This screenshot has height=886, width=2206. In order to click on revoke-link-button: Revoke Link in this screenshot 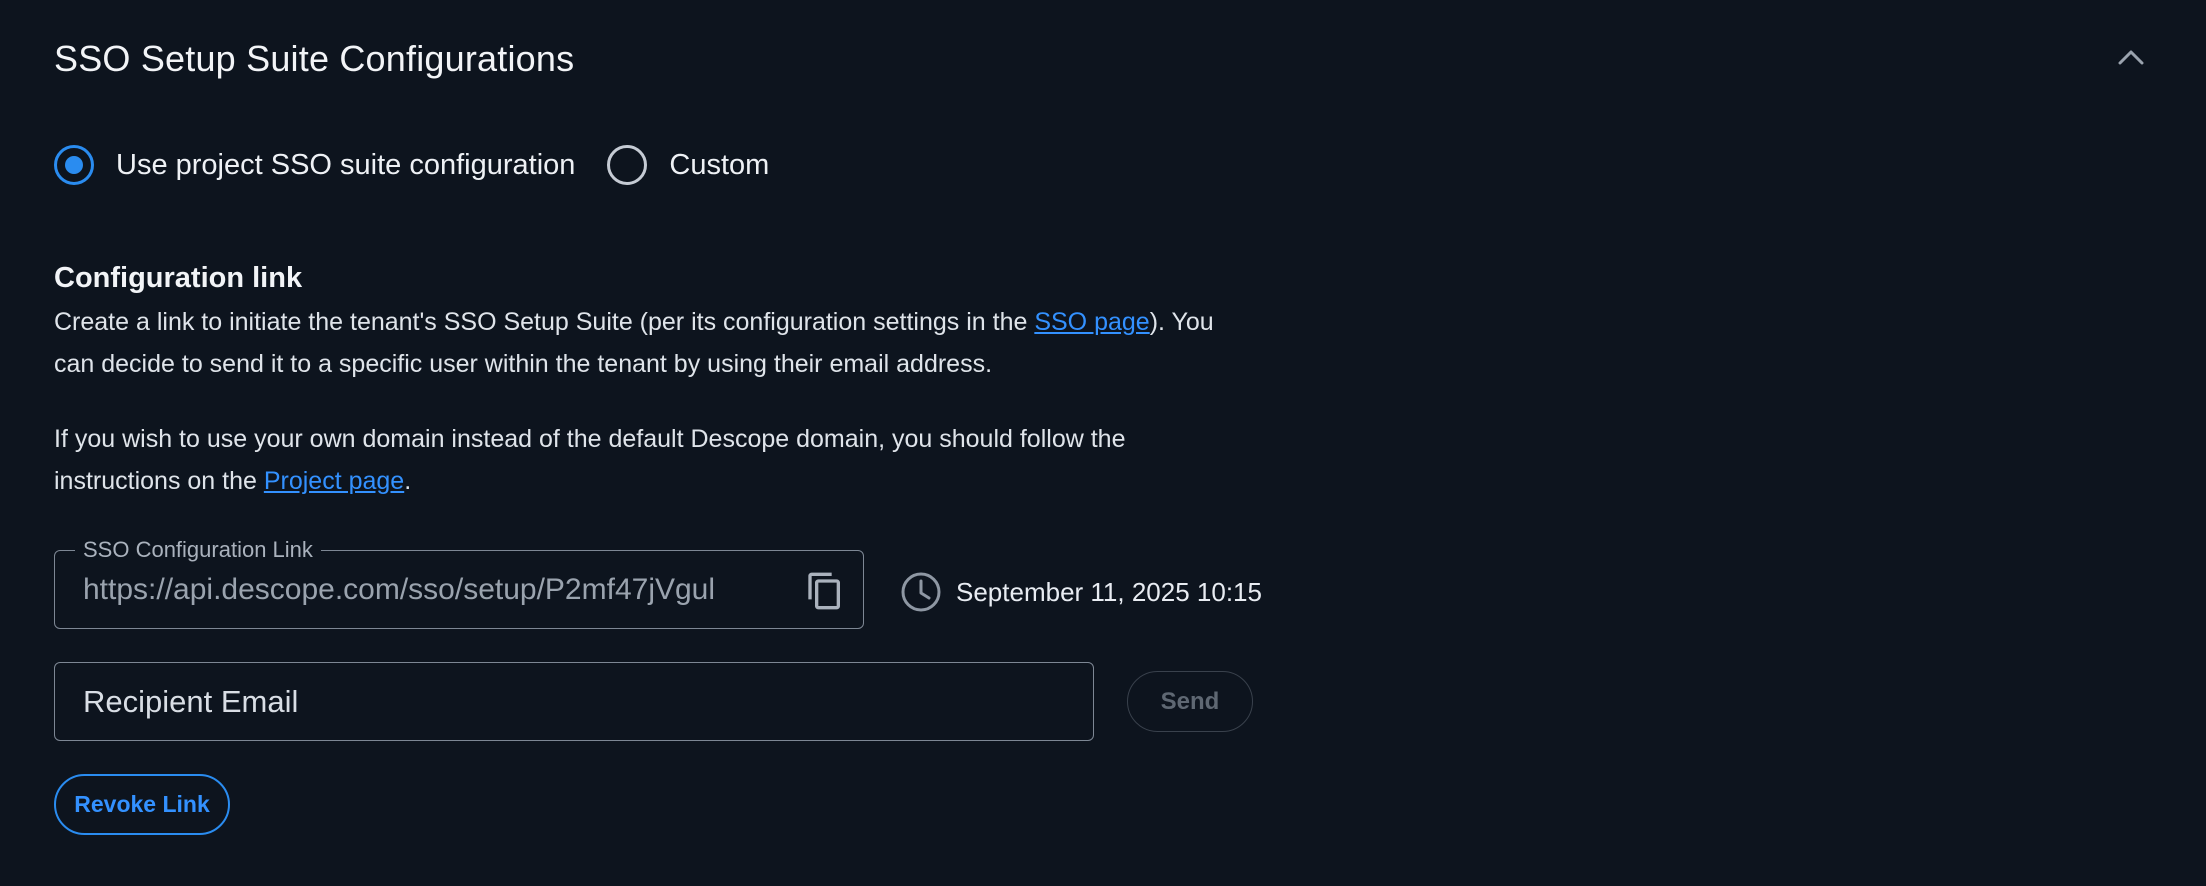, I will do `click(142, 804)`.